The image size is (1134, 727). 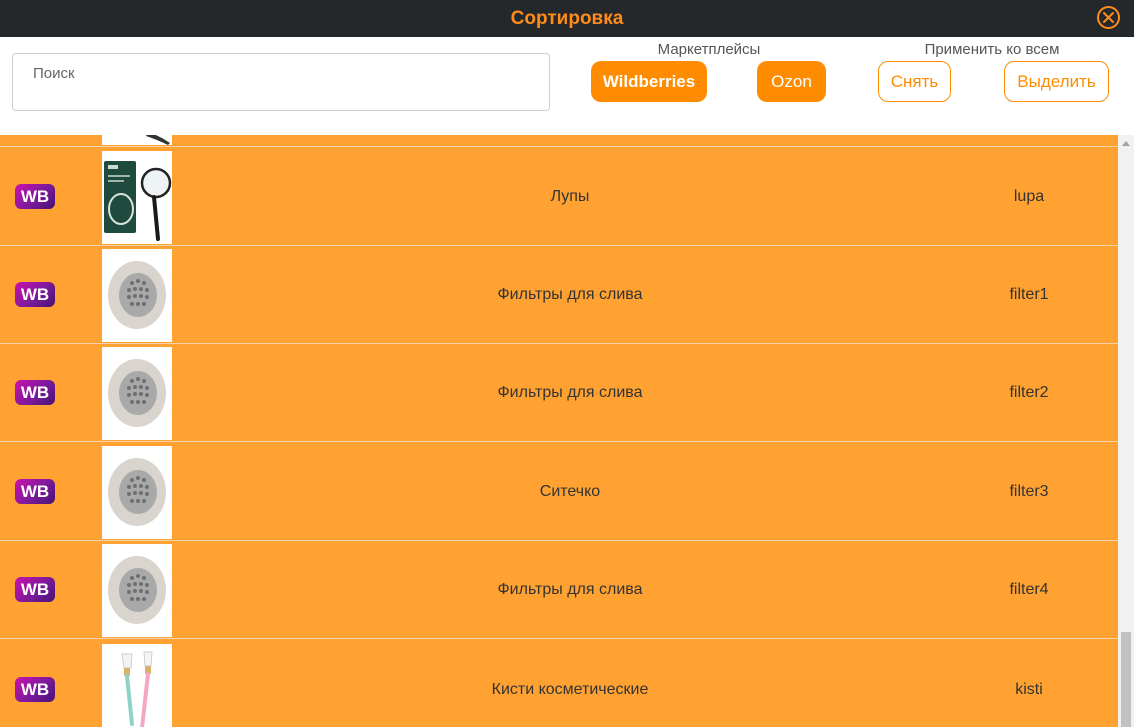 I want to click on list-item: WB Фильтры для слива filter1, so click(x=559, y=295).